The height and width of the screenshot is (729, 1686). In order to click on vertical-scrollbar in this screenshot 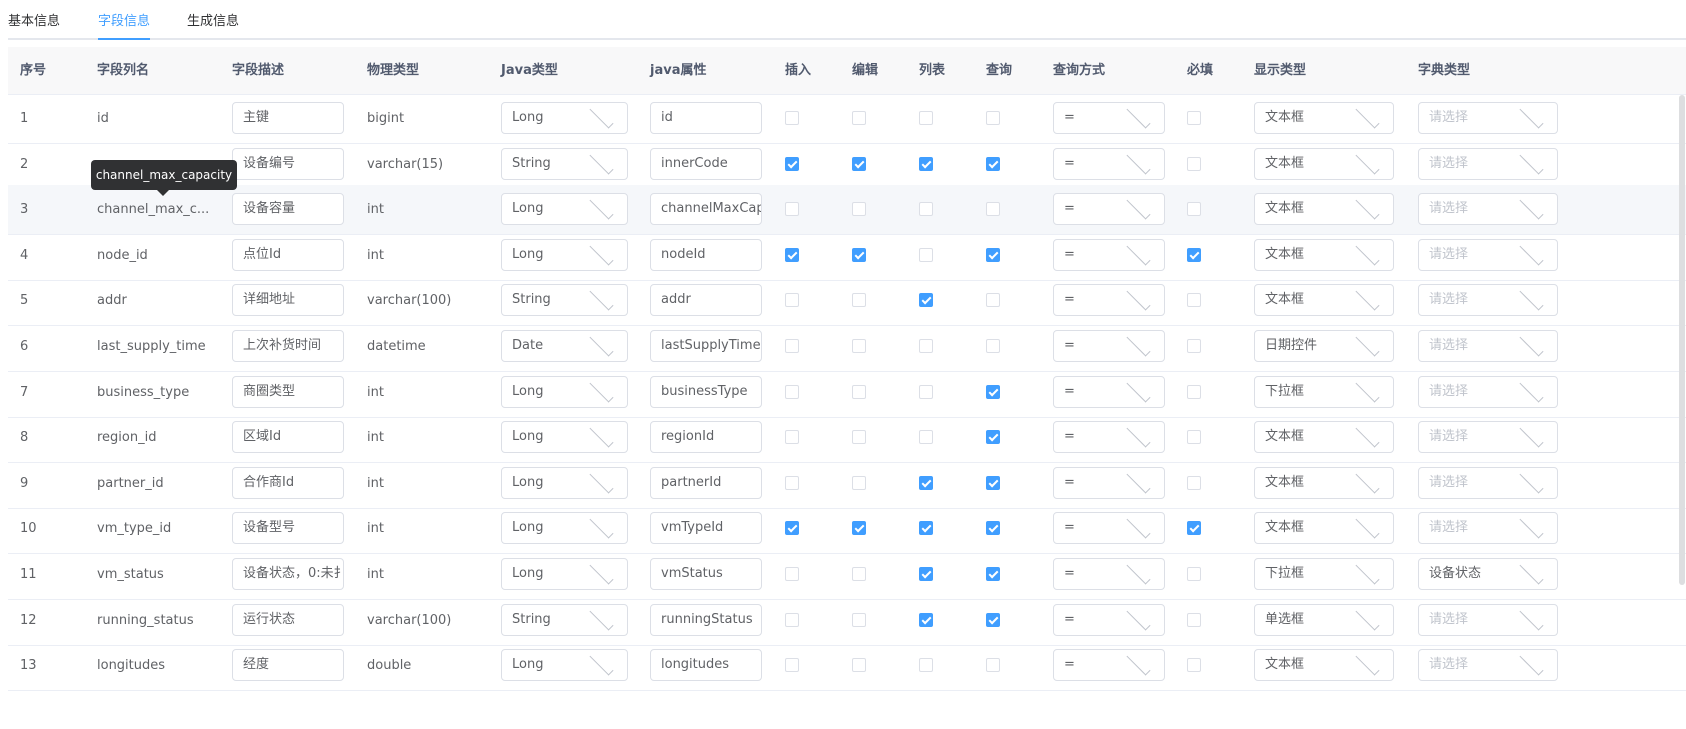, I will do `click(1682, 340)`.